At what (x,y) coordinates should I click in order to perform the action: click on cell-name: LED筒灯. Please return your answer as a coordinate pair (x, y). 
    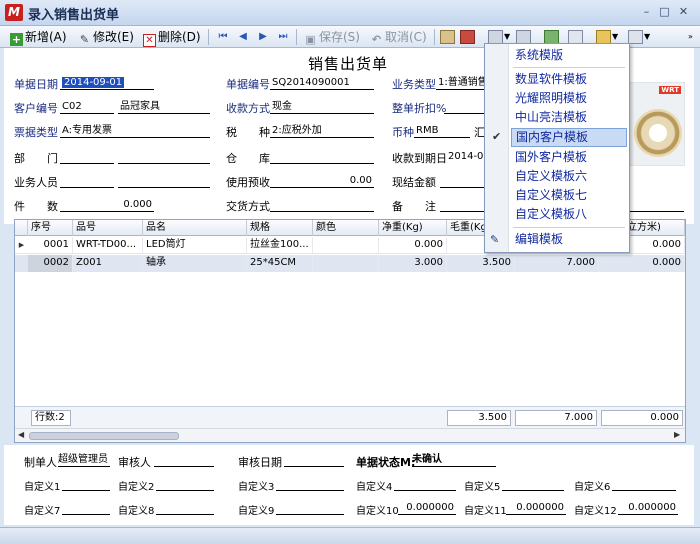
    Looking at the image, I should click on (195, 245).